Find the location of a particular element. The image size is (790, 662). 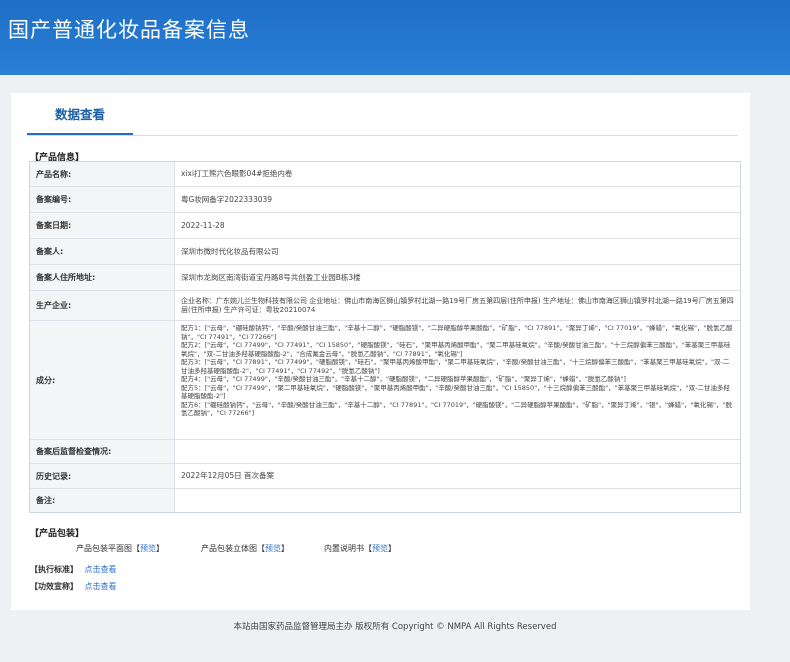

efficacy-link: 点击查看 is located at coordinates (101, 586).